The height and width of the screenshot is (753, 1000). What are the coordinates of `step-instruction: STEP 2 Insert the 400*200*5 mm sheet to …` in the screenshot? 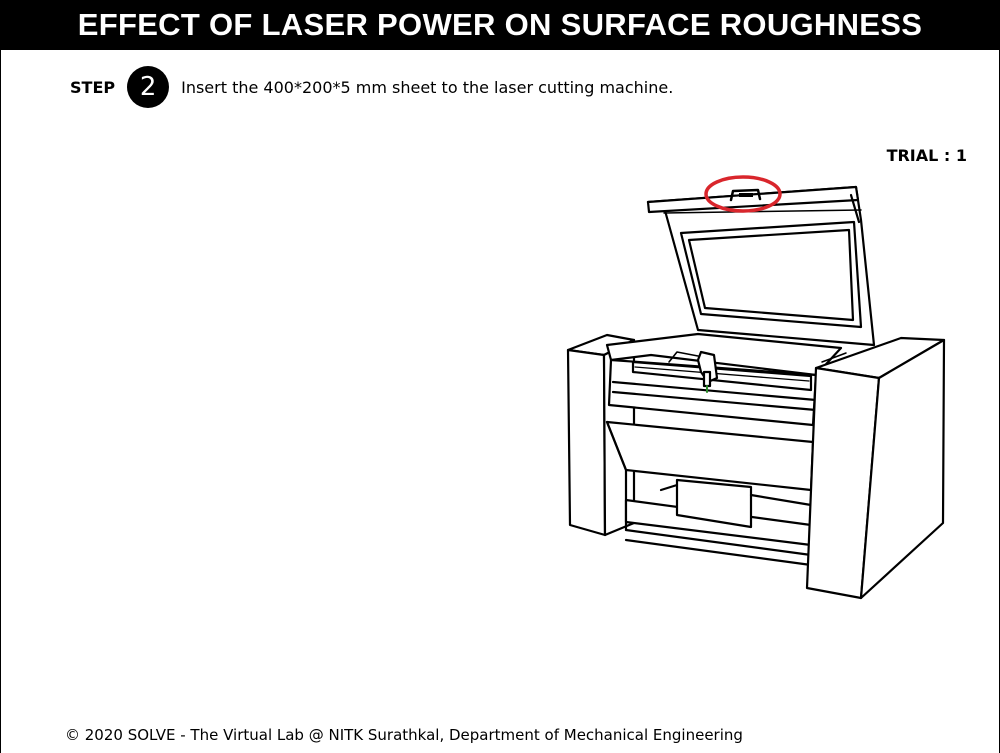 It's located at (372, 87).